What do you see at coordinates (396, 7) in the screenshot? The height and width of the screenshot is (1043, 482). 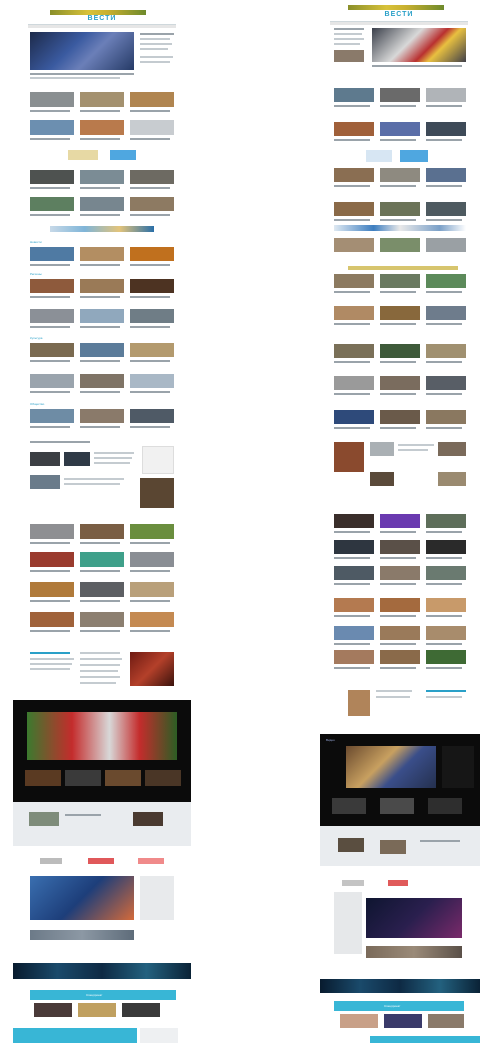 I see `top-ad-banner` at bounding box center [396, 7].